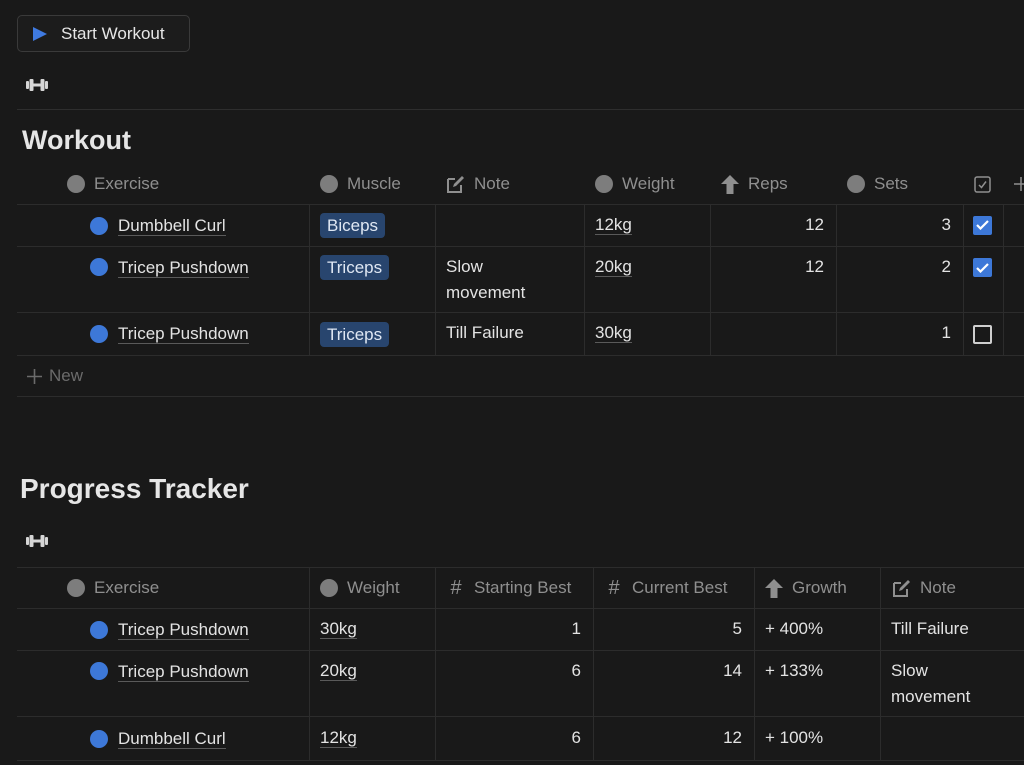 Image resolution: width=1024 pixels, height=765 pixels. I want to click on growth-cell: + 400%, so click(794, 628).